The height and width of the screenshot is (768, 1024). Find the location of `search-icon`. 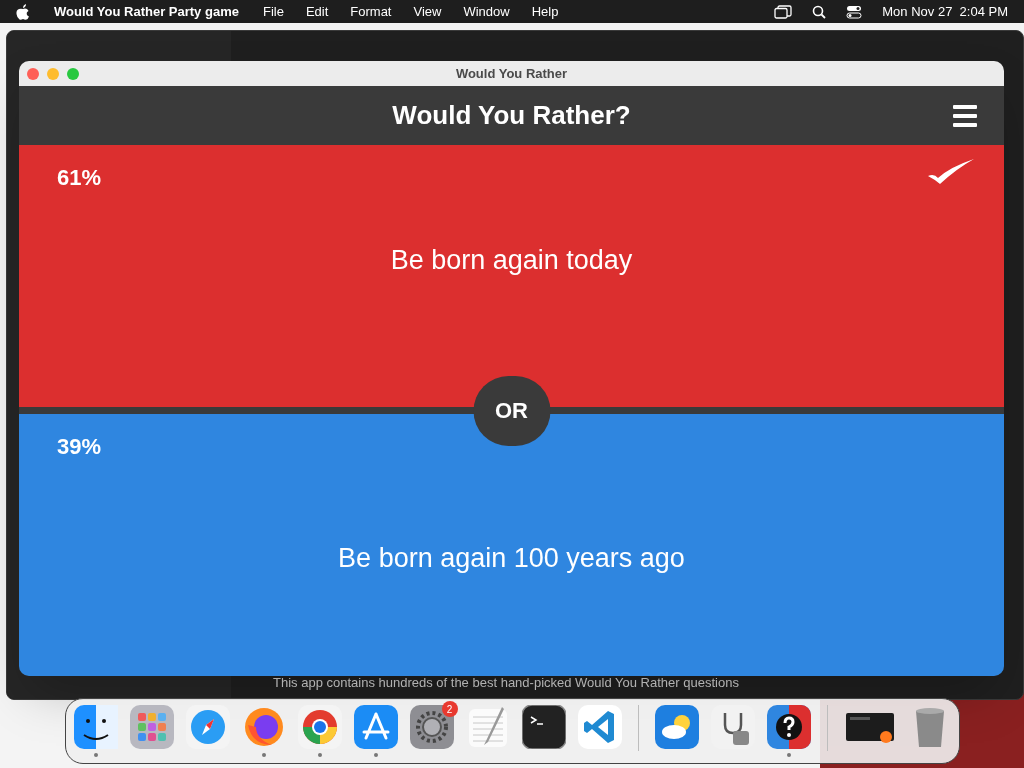

search-icon is located at coordinates (819, 11).